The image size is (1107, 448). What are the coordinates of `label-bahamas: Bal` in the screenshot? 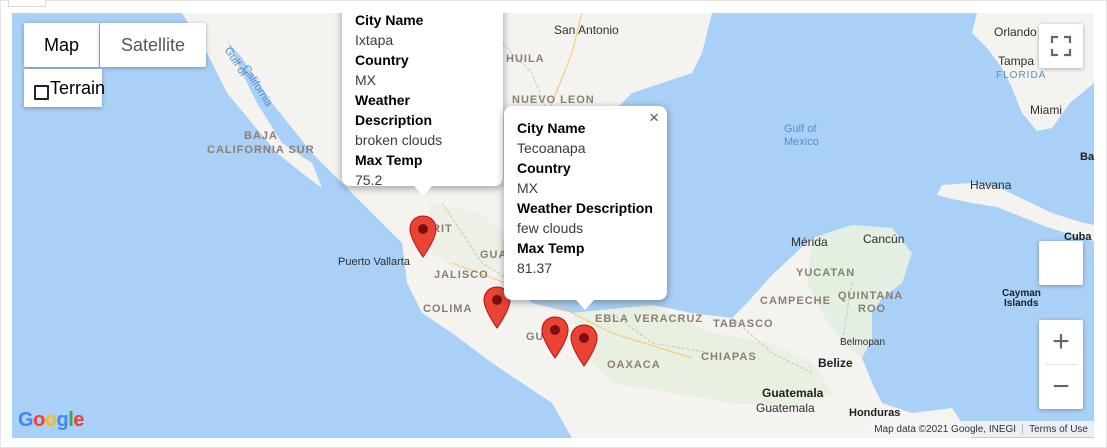 It's located at (1087, 157).